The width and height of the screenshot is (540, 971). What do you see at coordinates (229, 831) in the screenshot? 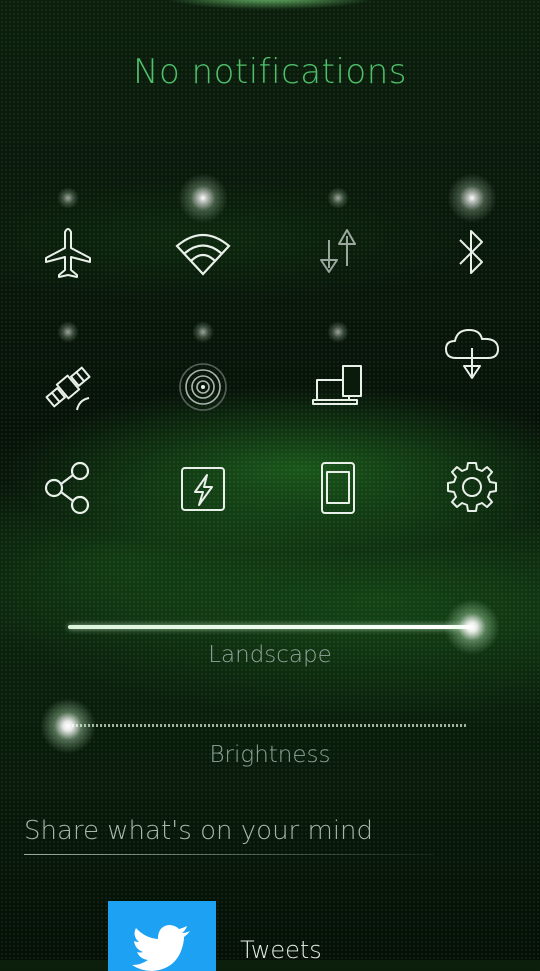
I see `share-status-input` at bounding box center [229, 831].